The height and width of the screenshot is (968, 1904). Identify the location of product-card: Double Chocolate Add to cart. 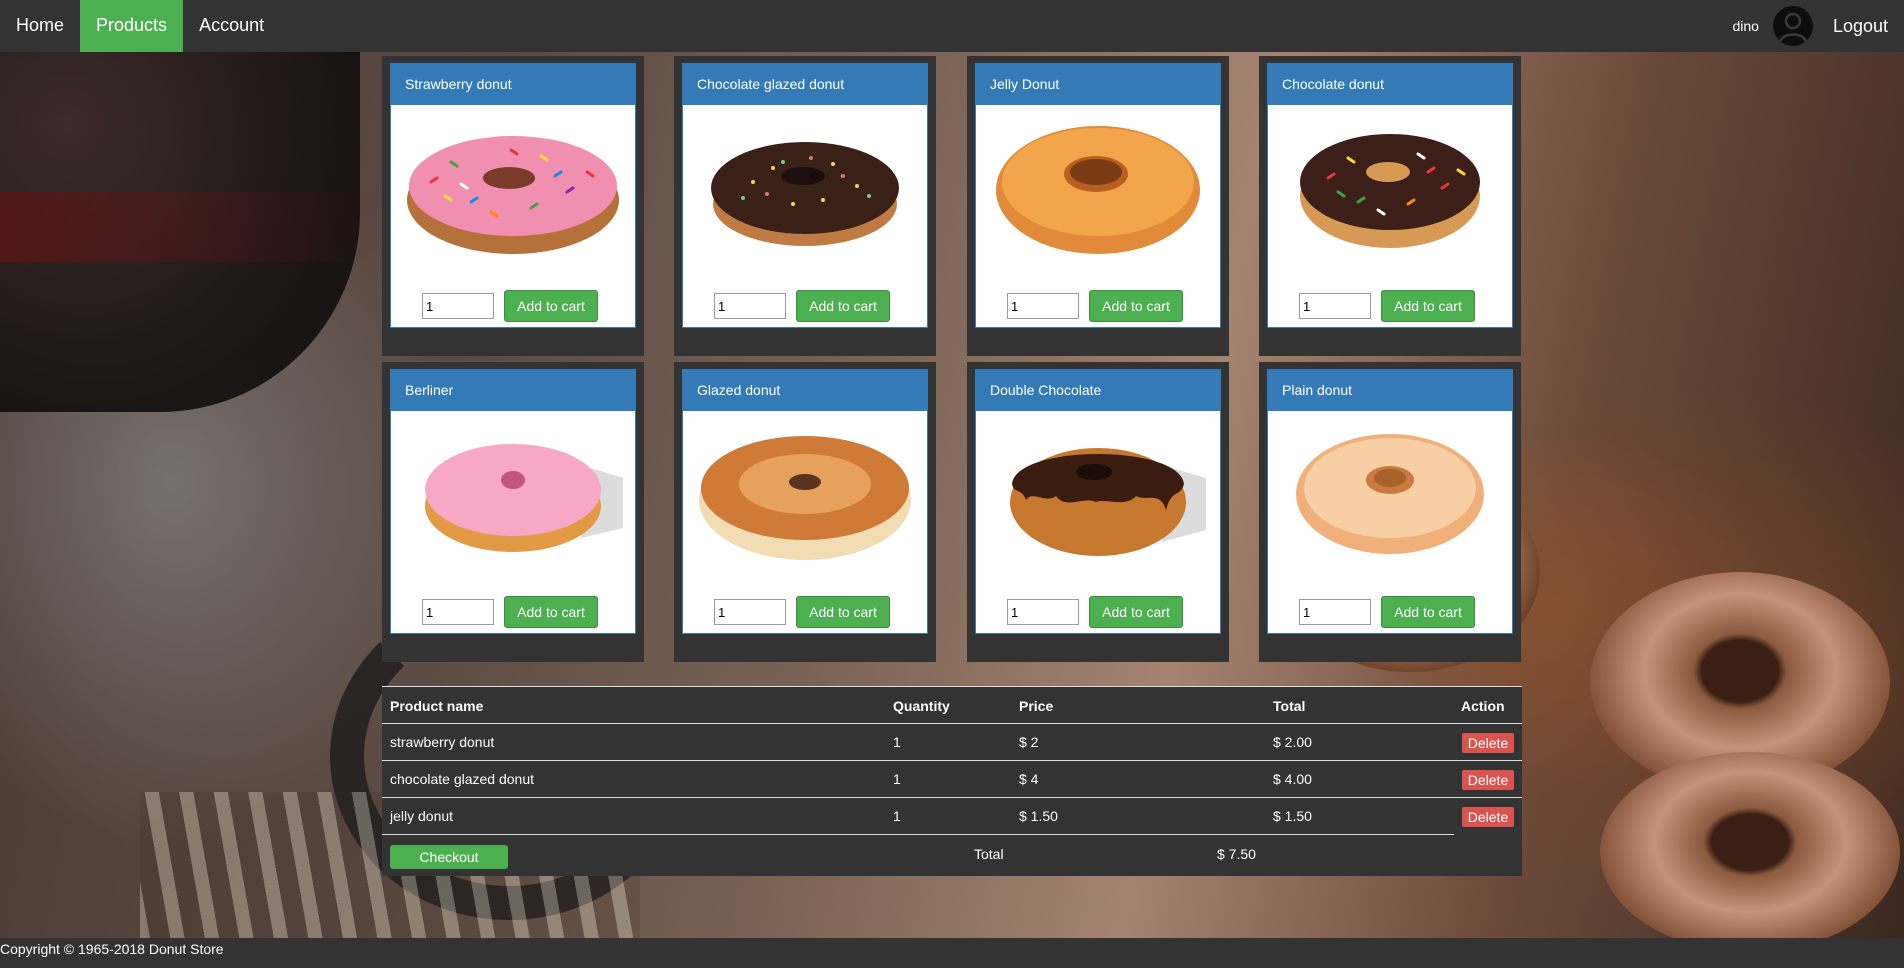
(1098, 501).